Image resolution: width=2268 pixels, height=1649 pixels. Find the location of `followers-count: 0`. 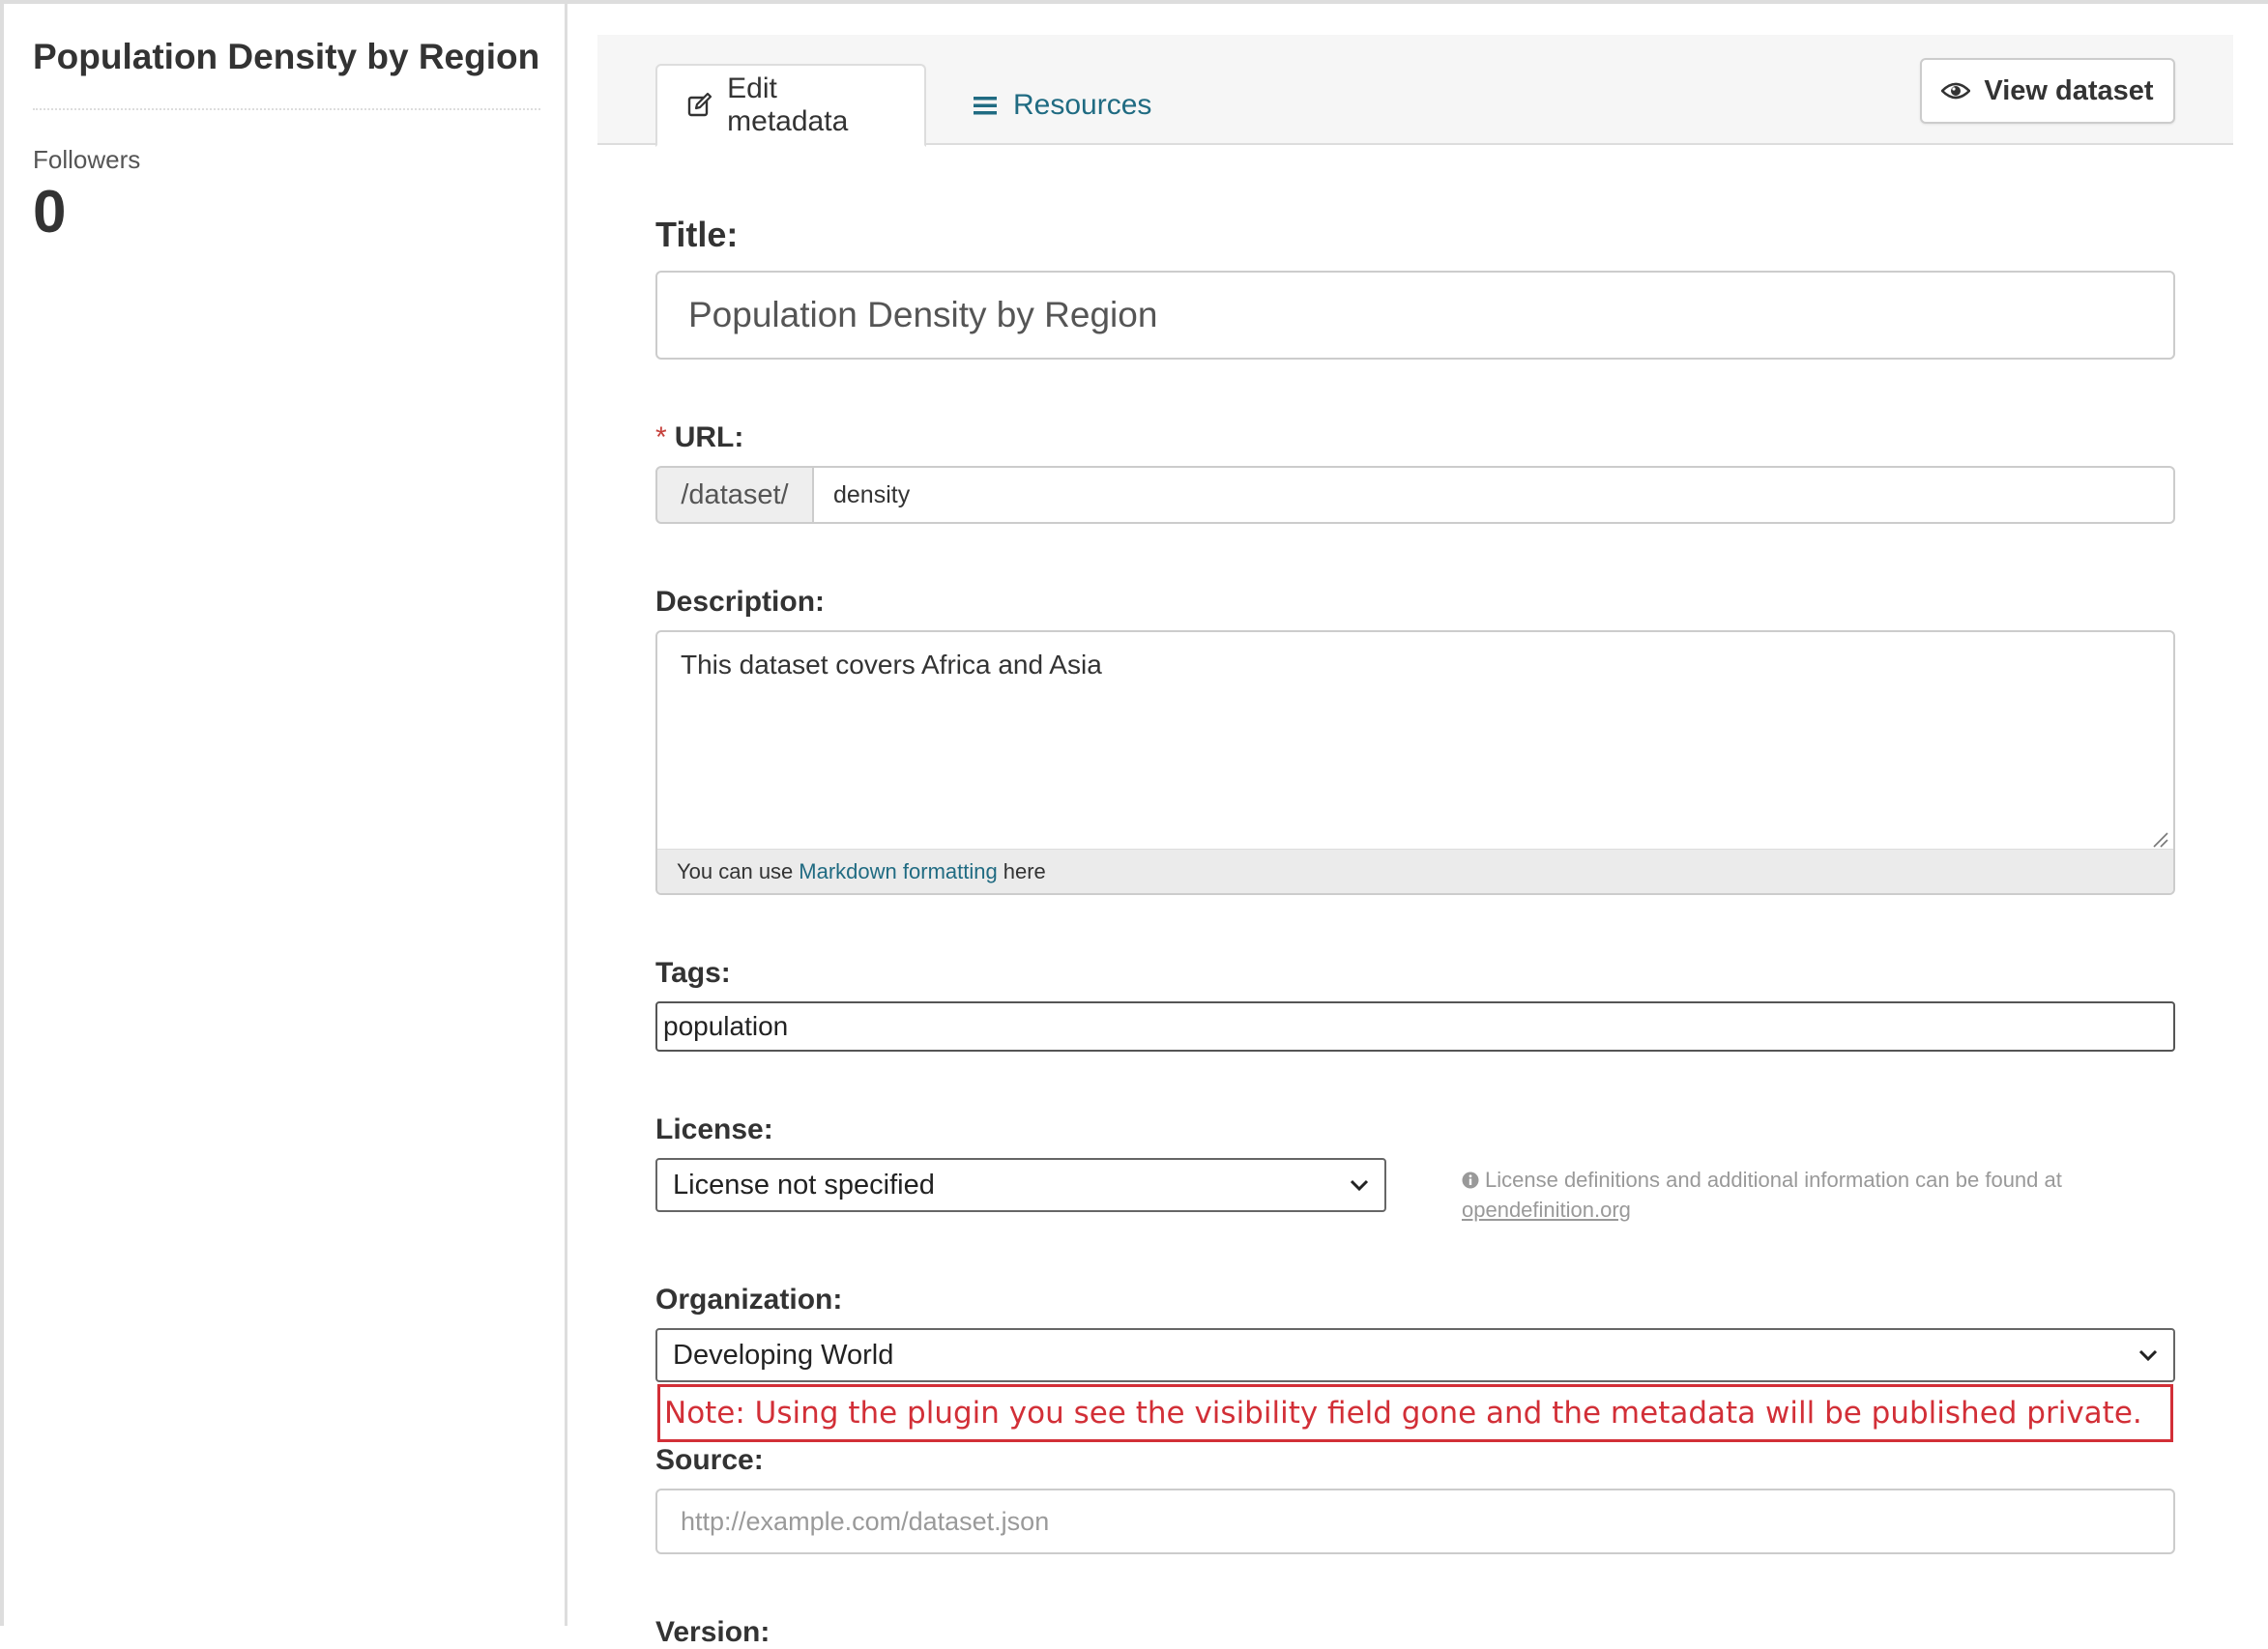

followers-count: 0 is located at coordinates (50, 213).